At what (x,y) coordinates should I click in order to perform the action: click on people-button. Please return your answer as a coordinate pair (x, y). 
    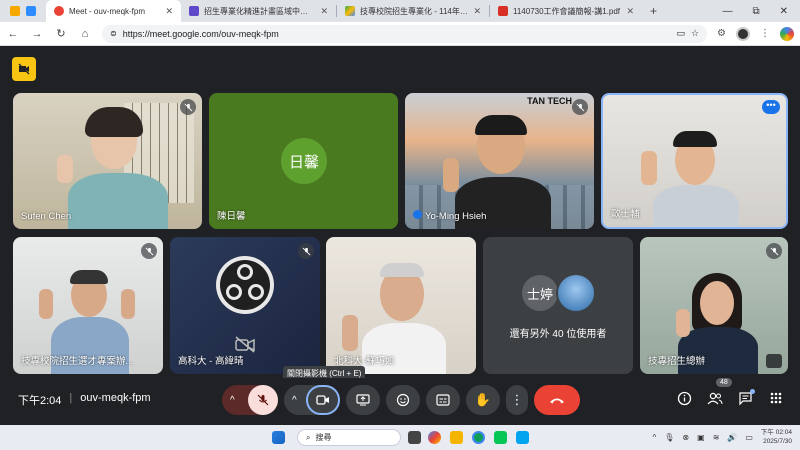
    Looking at the image, I should click on (715, 401).